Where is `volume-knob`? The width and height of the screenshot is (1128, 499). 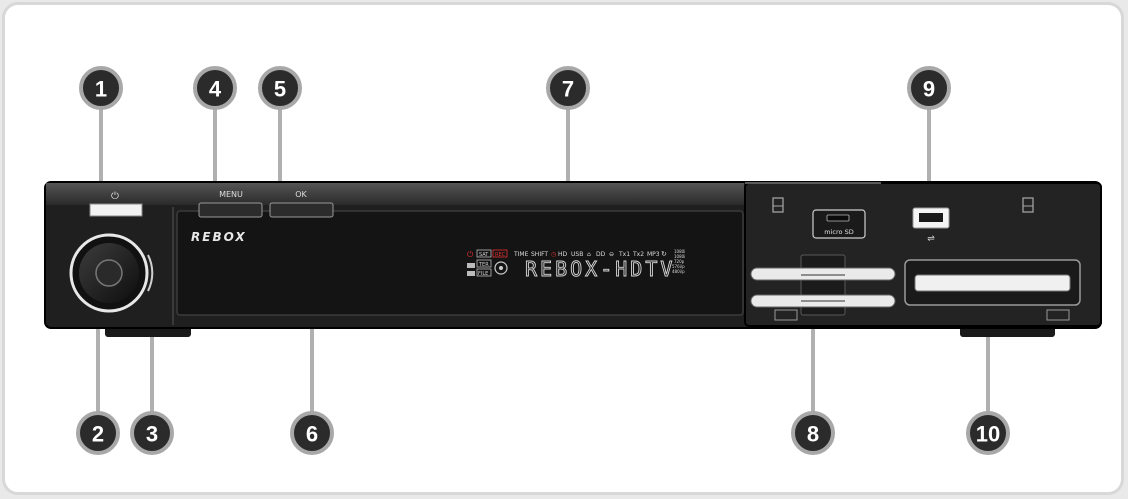 volume-knob is located at coordinates (109, 273).